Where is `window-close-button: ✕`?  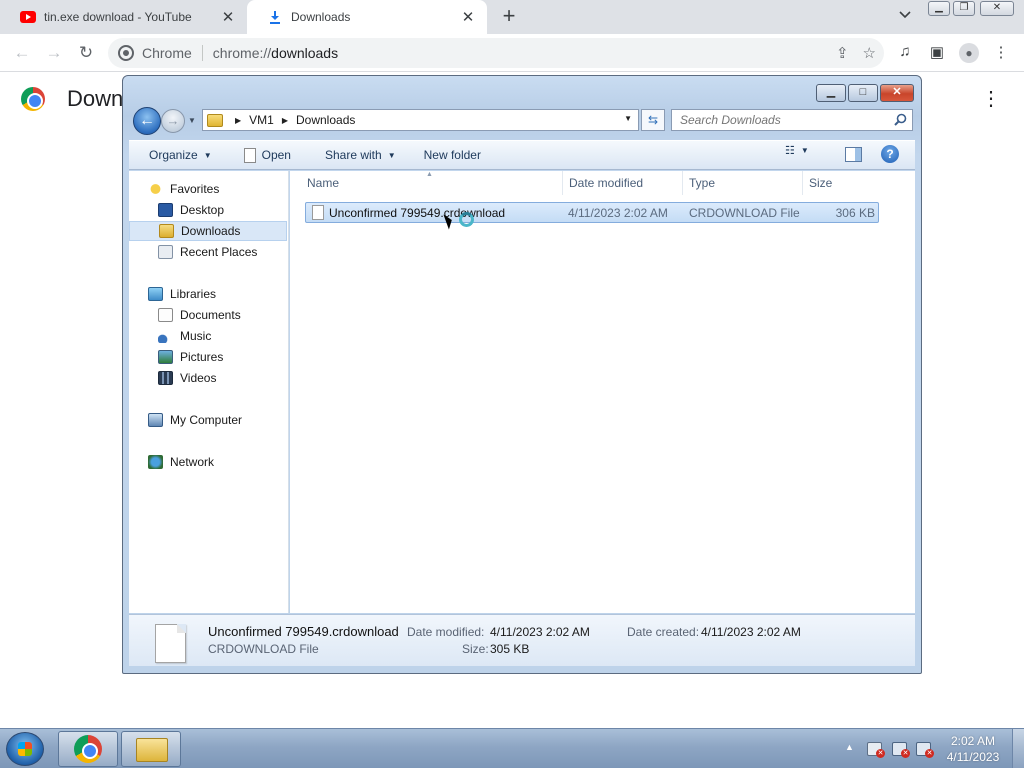
window-close-button: ✕ is located at coordinates (997, 8).